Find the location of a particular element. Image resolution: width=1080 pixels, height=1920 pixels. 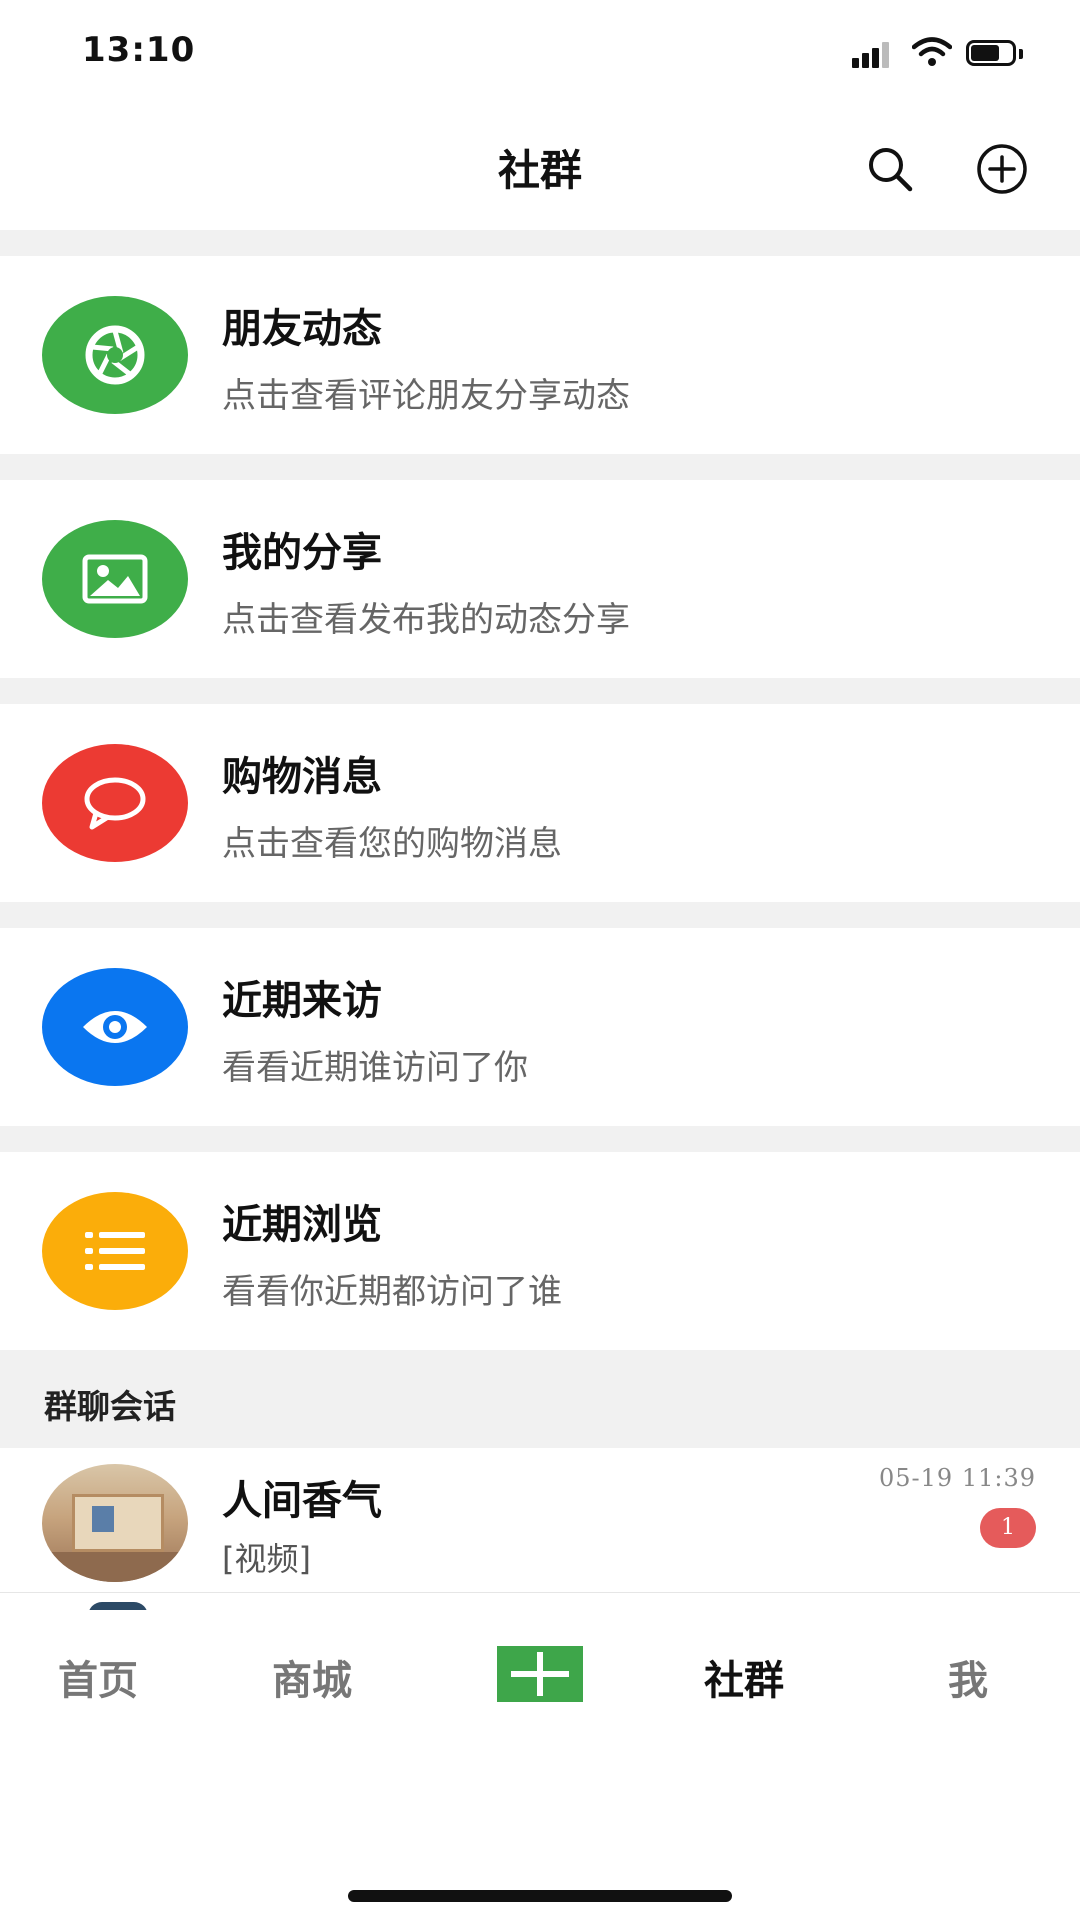

tab-bar: 首页 商城 社群 我 is located at coordinates (540, 1675).